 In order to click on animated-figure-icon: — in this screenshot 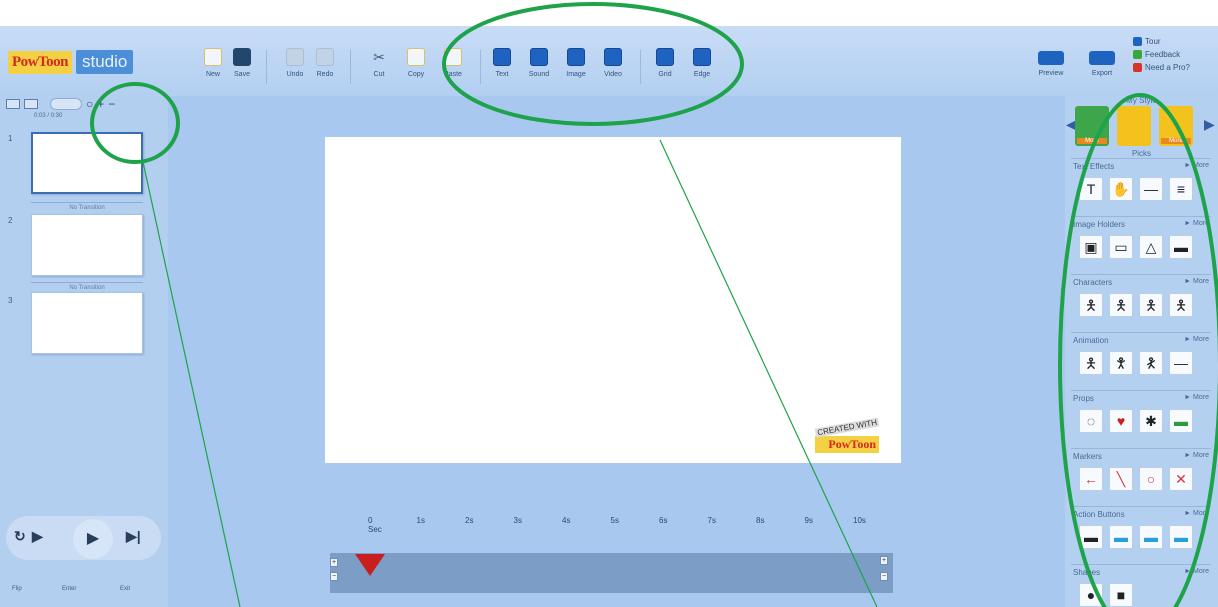, I will do `click(1181, 363)`.